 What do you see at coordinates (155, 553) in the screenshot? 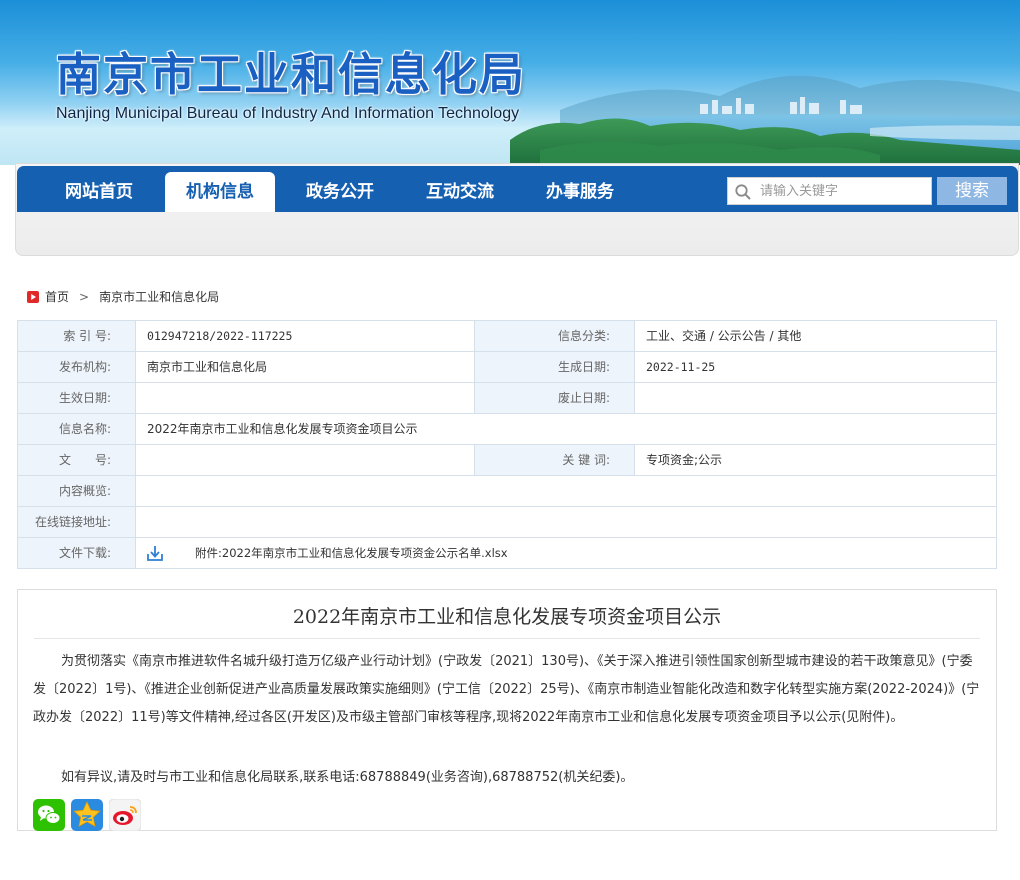
I see `download-icon` at bounding box center [155, 553].